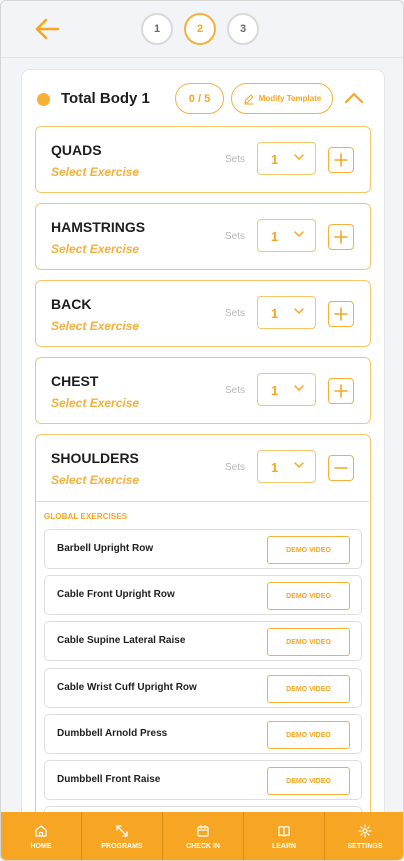  I want to click on calendar-icon, so click(203, 830).